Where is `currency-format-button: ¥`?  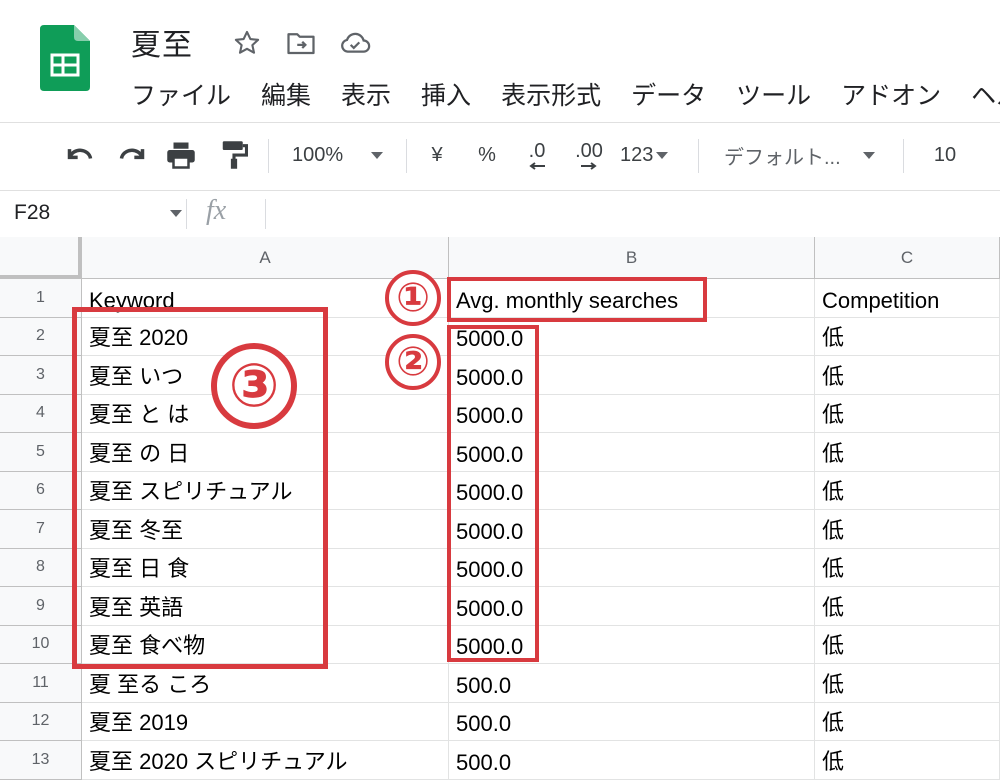
currency-format-button: ¥ is located at coordinates (437, 155).